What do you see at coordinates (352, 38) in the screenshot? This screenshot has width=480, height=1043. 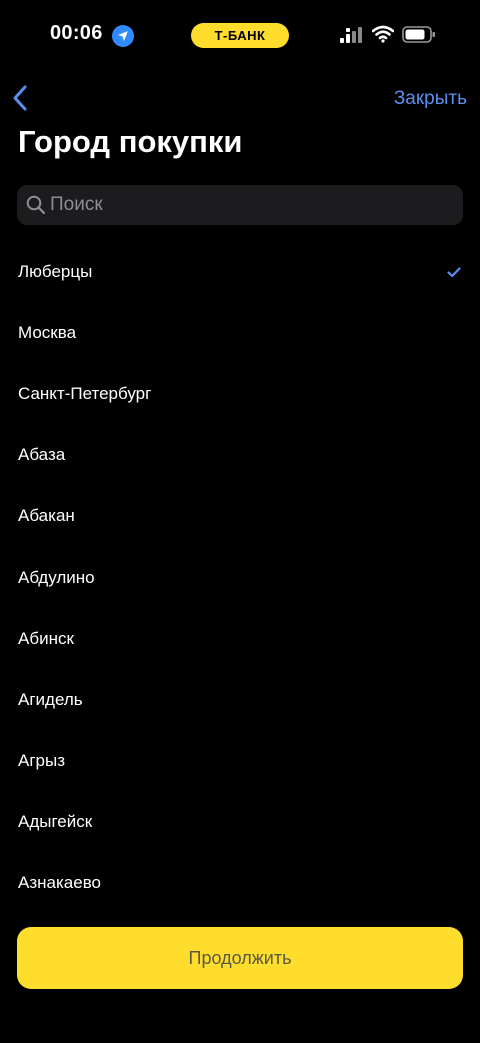 I see `signal-icon` at bounding box center [352, 38].